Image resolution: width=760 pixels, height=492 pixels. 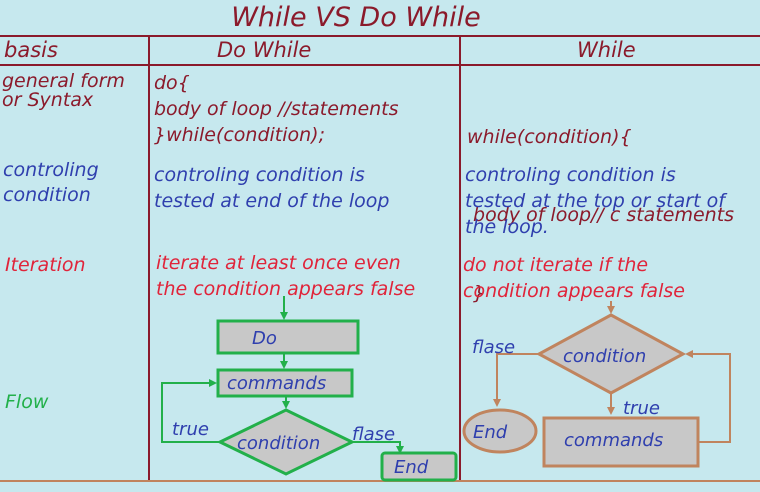 I want to click on dw-end-text: End, so click(x=411, y=467).